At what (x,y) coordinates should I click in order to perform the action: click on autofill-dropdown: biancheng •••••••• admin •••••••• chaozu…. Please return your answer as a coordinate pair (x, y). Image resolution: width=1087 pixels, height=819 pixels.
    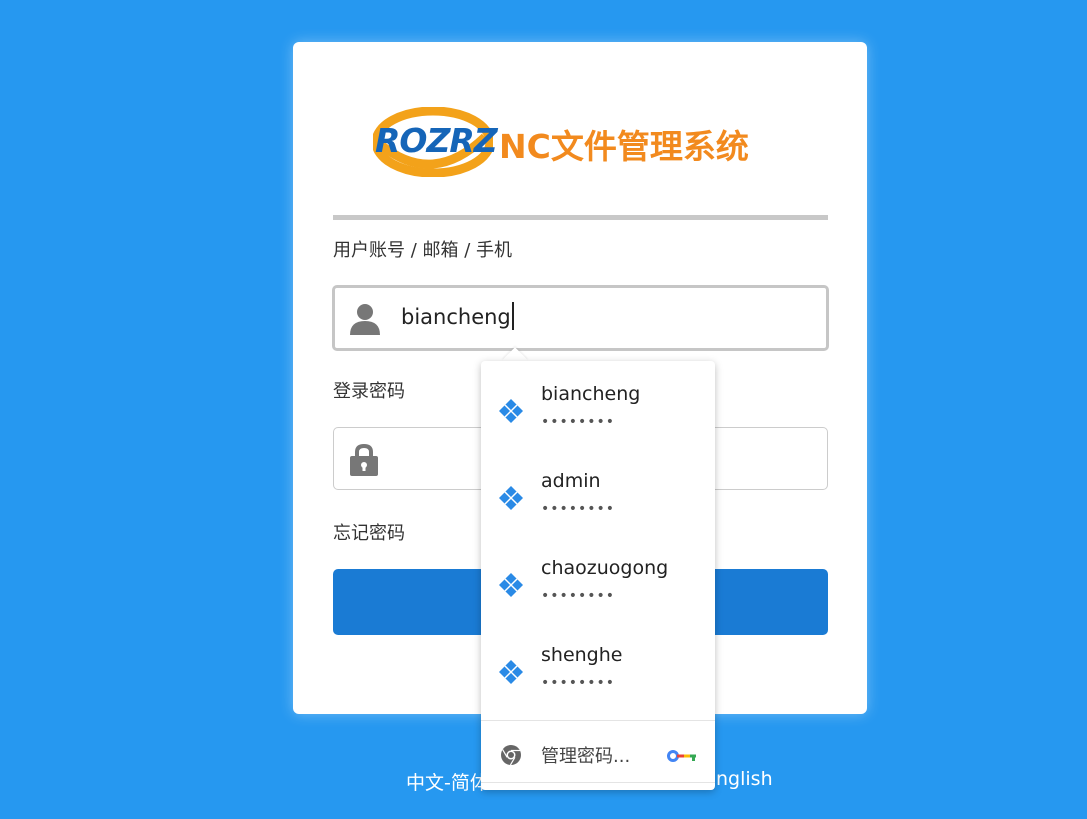
    Looking at the image, I should click on (598, 575).